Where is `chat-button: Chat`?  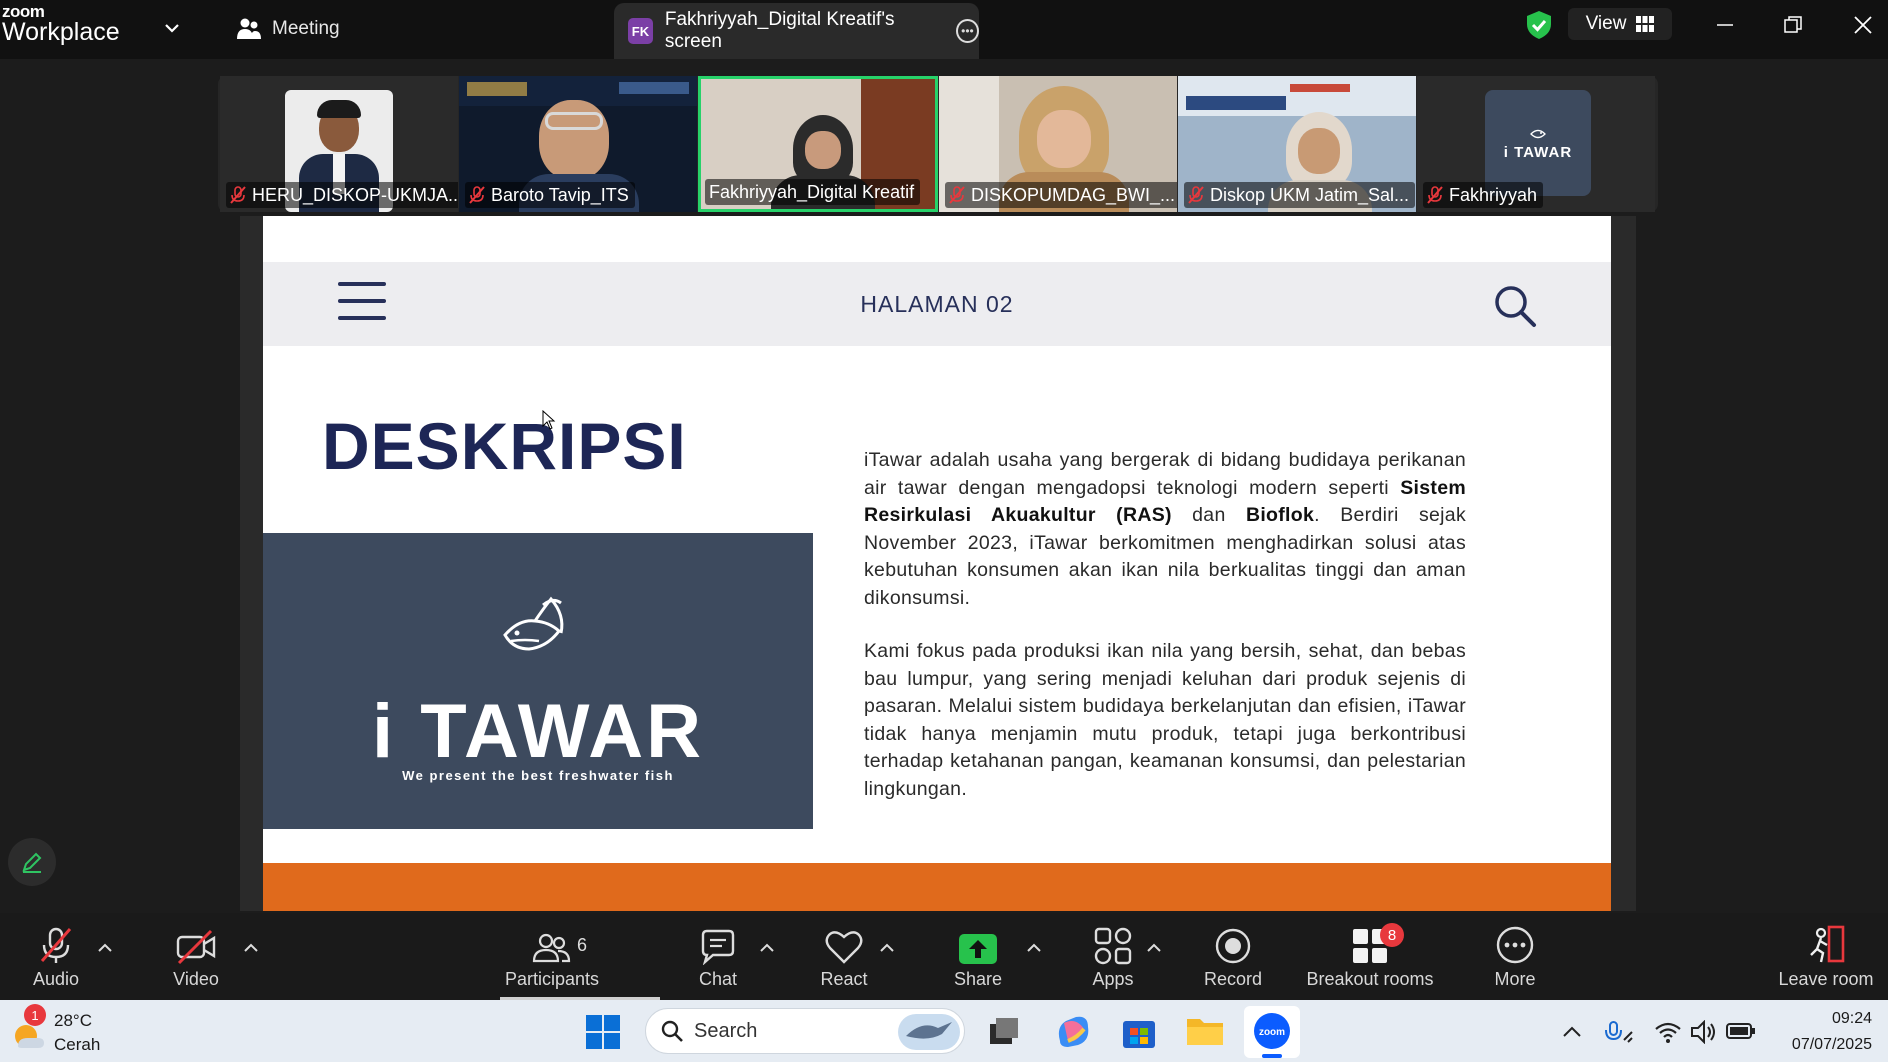 chat-button: Chat is located at coordinates (718, 956).